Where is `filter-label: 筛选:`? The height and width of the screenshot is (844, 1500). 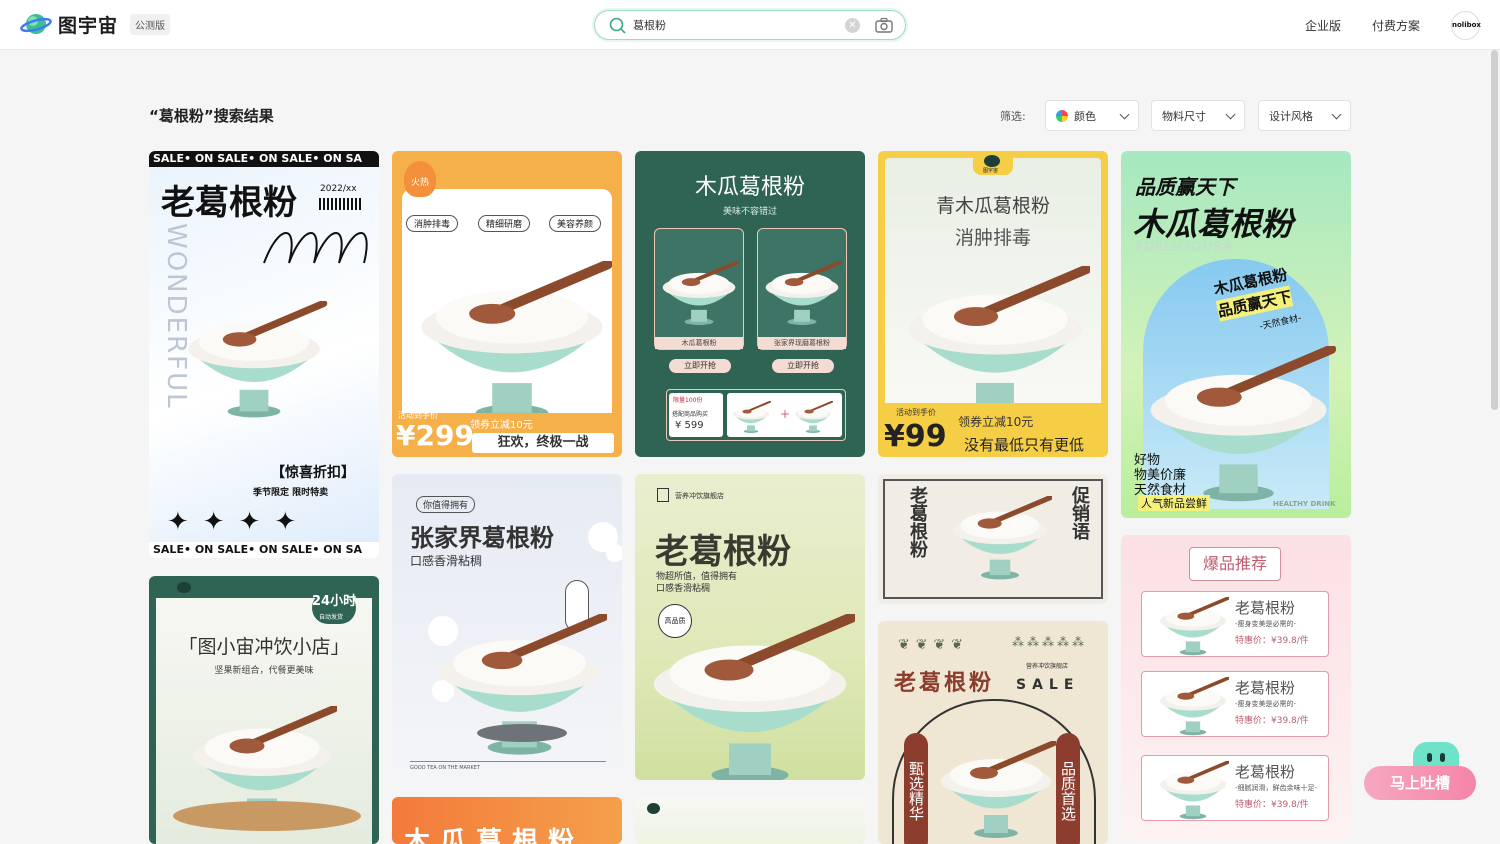
filter-label: 筛选: is located at coordinates (1013, 116).